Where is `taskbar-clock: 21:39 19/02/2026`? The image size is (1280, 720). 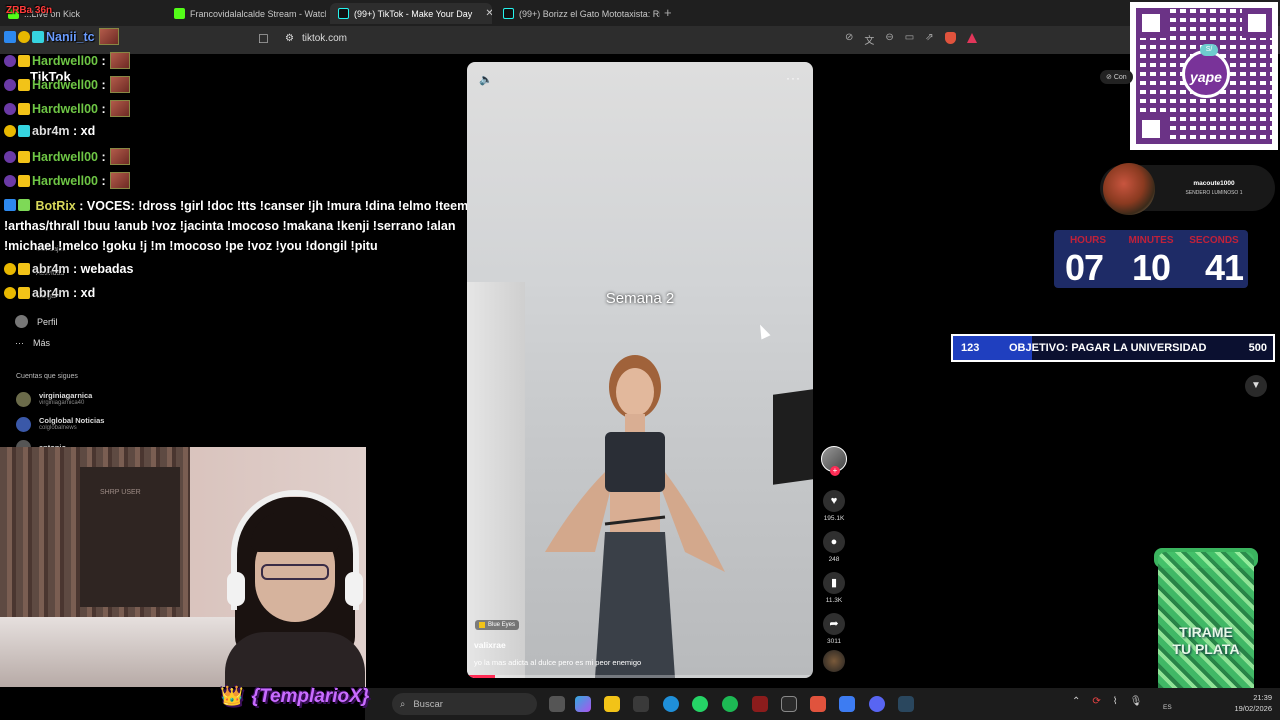
taskbar-clock: 21:39 19/02/2026 is located at coordinates (1249, 703).